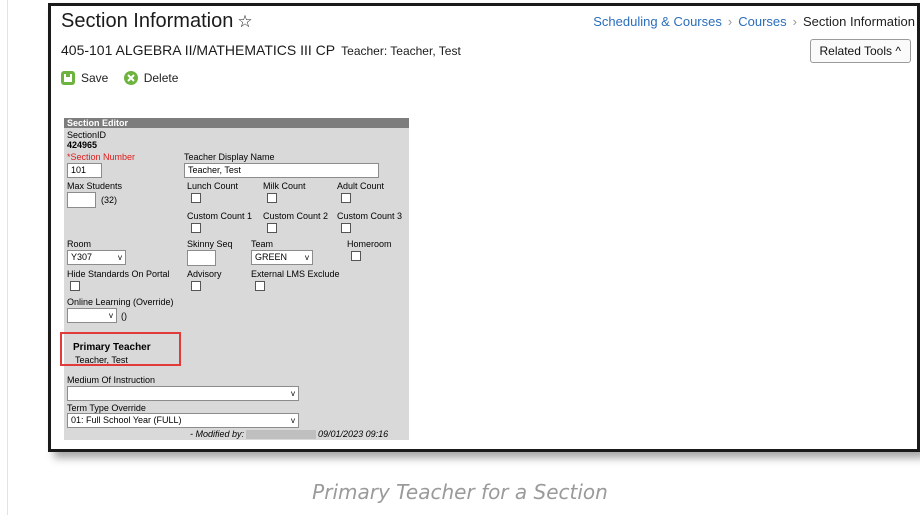 The image size is (920, 515). I want to click on page-title-text: Section Information, so click(147, 21).